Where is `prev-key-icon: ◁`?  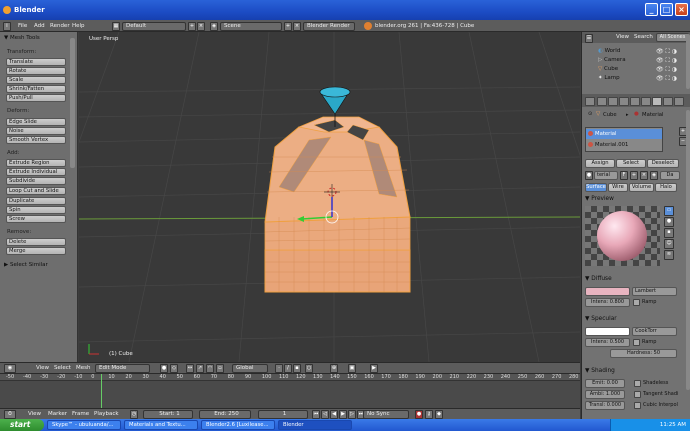 prev-key-icon: ◁ is located at coordinates (325, 414).